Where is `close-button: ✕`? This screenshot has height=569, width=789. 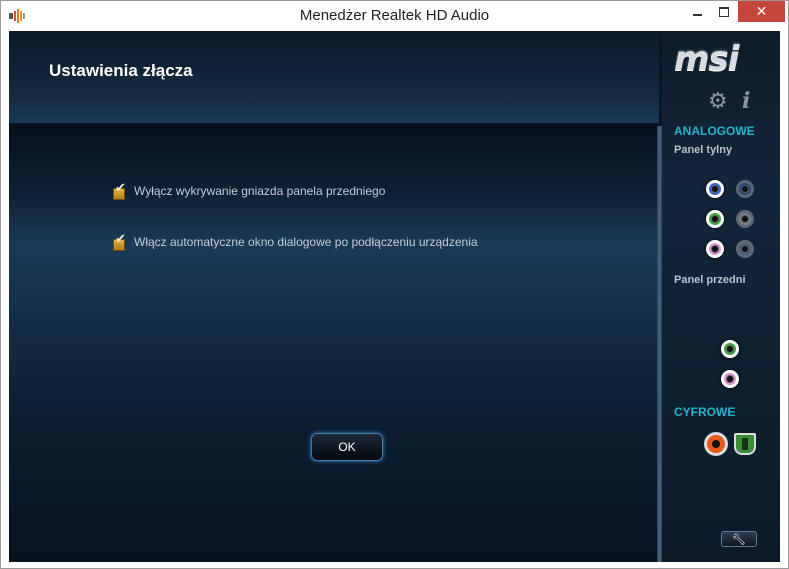 close-button: ✕ is located at coordinates (761, 11).